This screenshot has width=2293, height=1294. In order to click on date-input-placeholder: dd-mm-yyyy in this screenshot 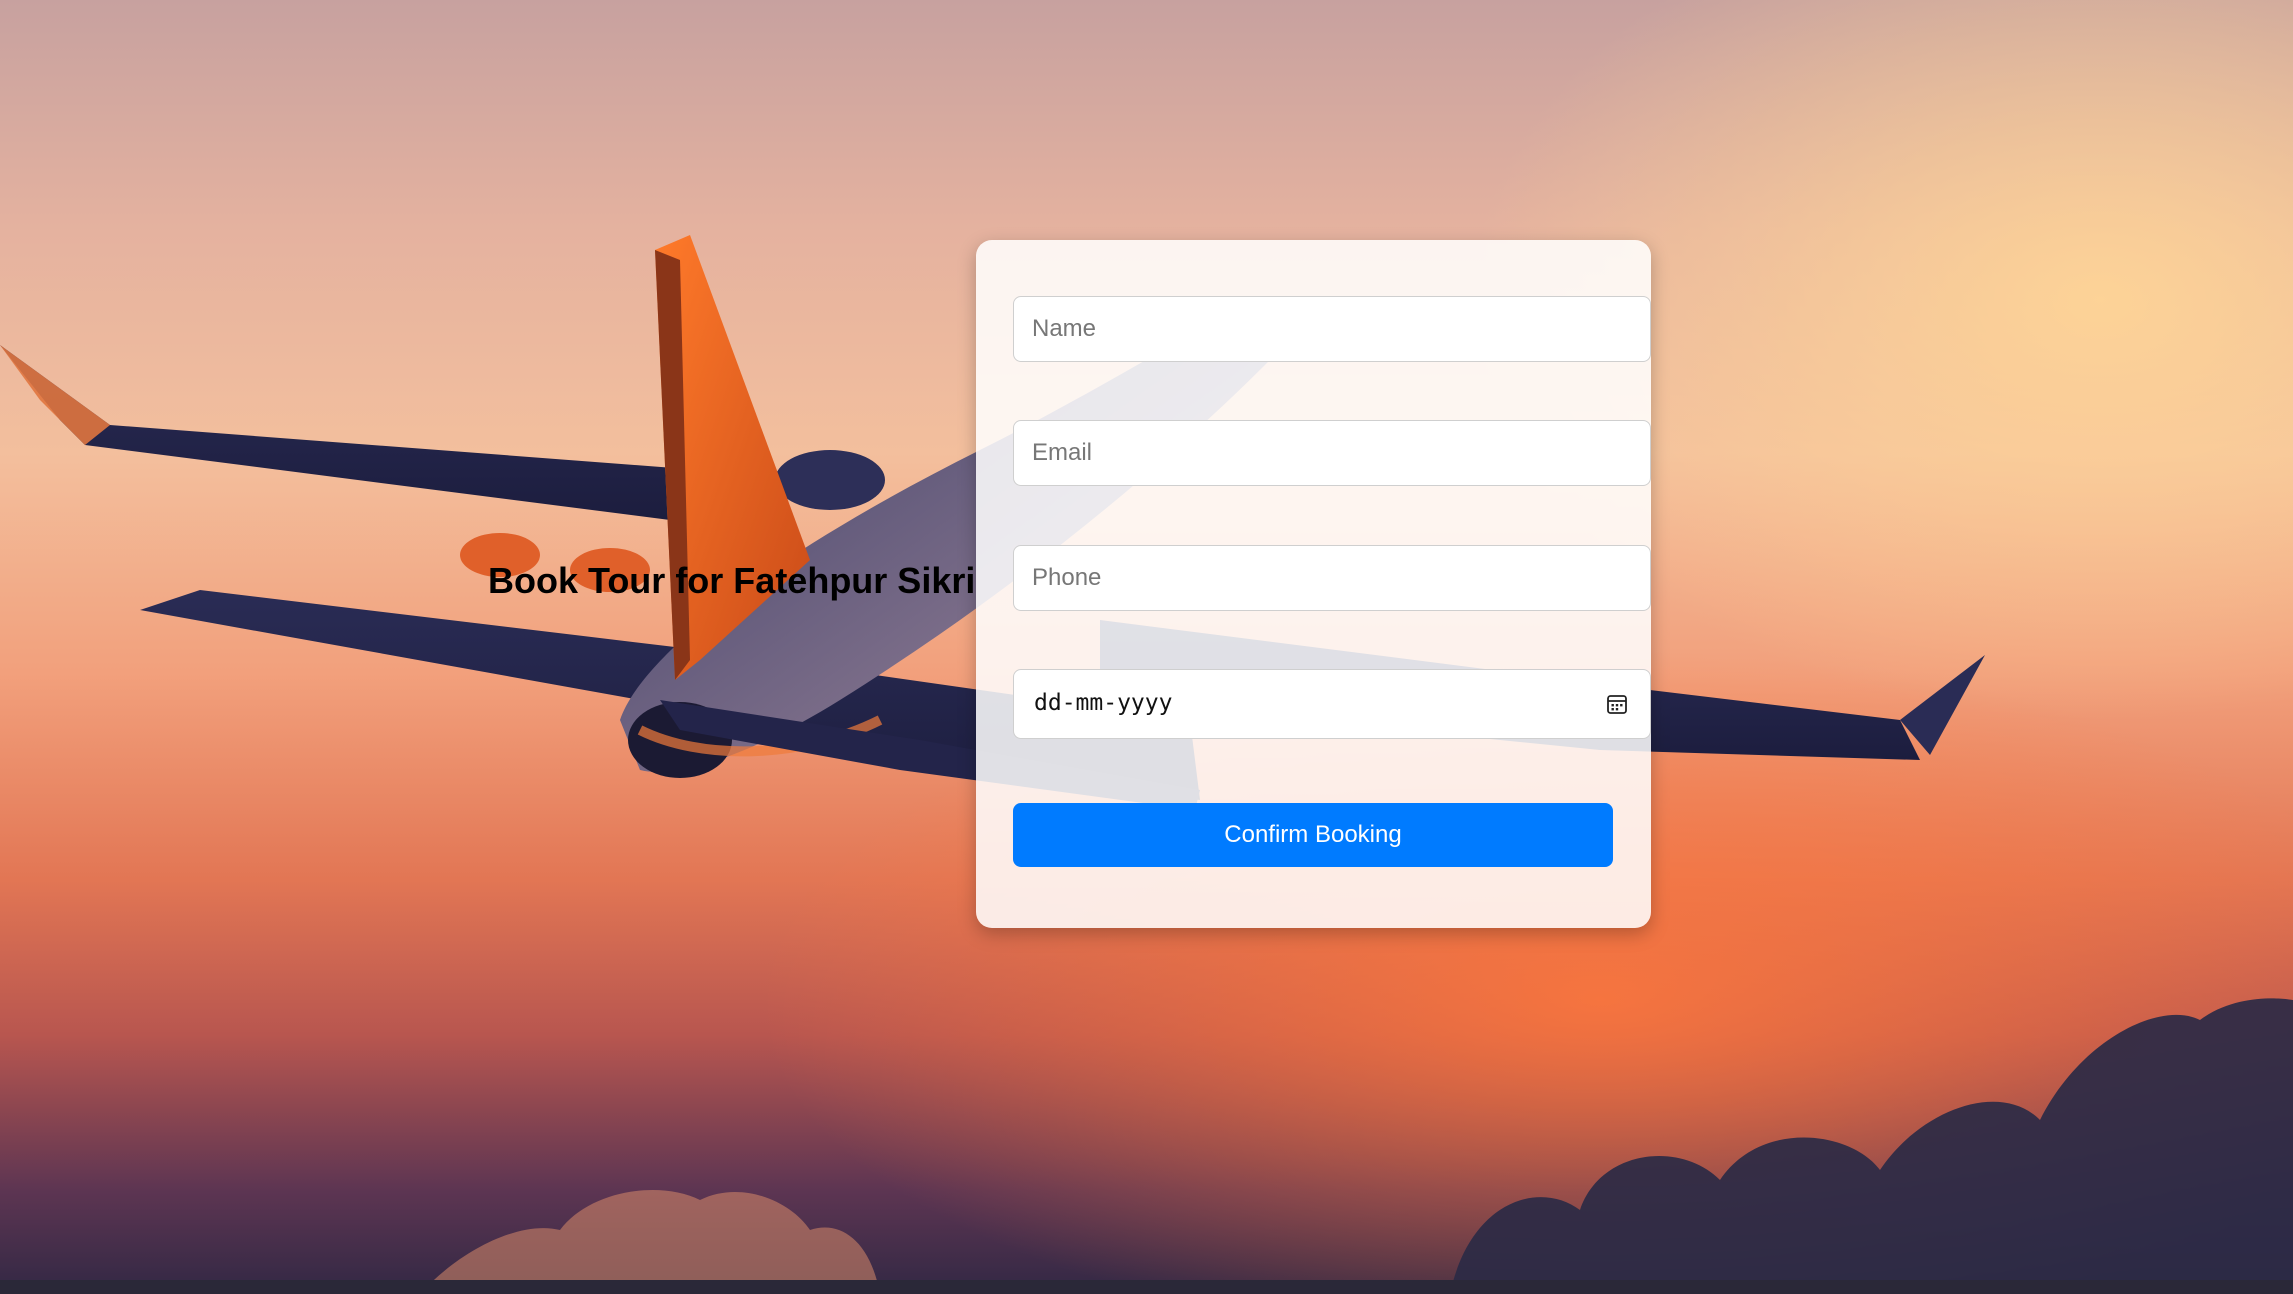, I will do `click(1103, 703)`.